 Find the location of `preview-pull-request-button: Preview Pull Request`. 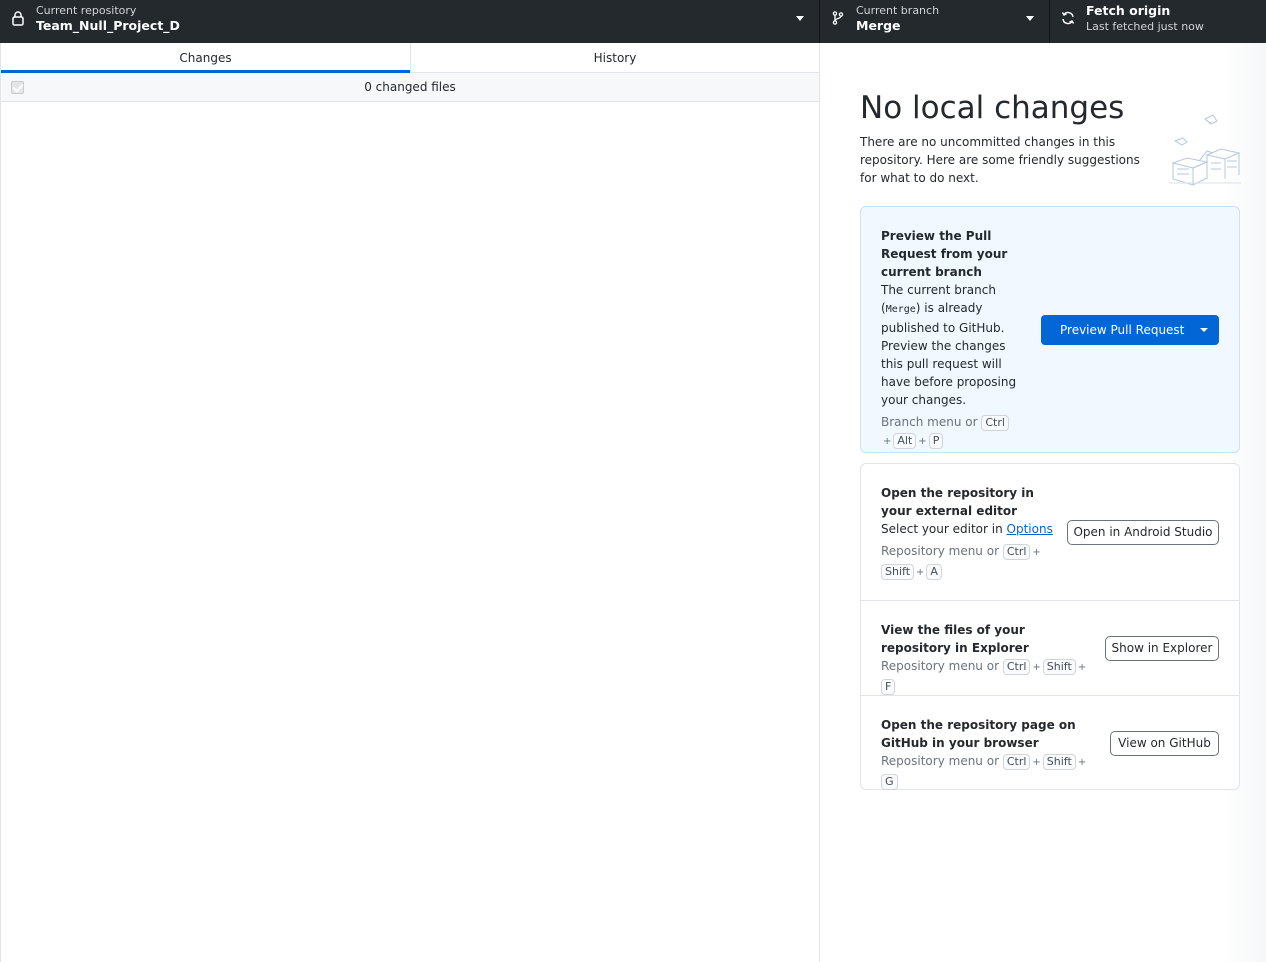

preview-pull-request-button: Preview Pull Request is located at coordinates (1130, 330).